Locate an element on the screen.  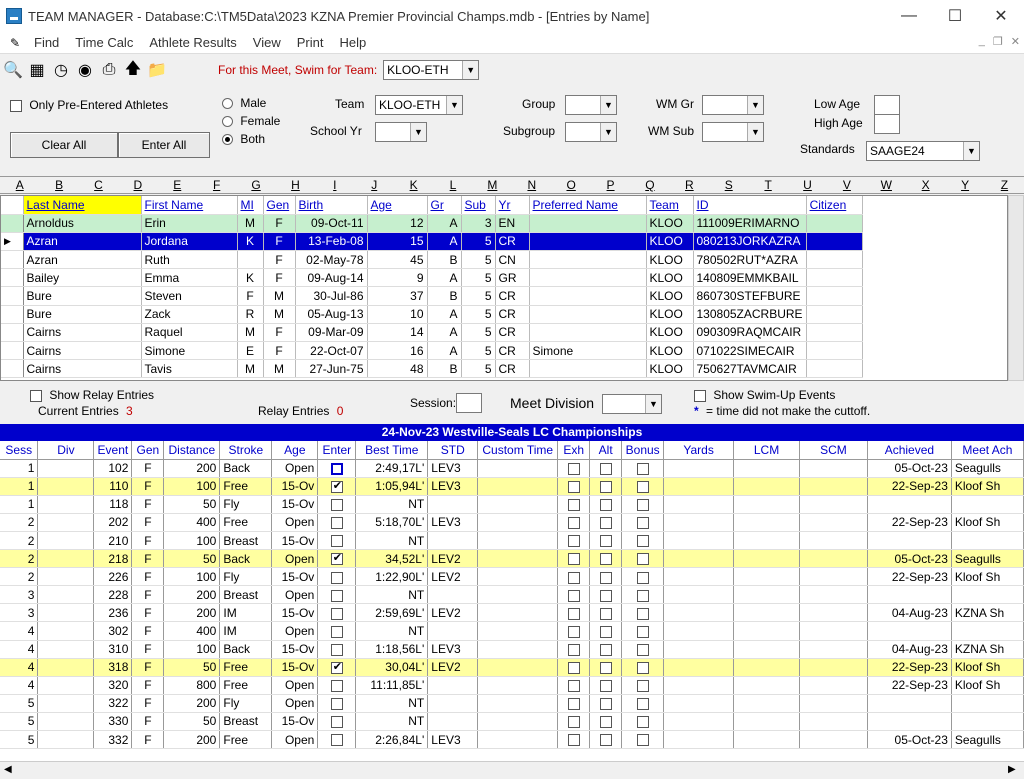
close-button: ✕ is located at coordinates (1001, 16).